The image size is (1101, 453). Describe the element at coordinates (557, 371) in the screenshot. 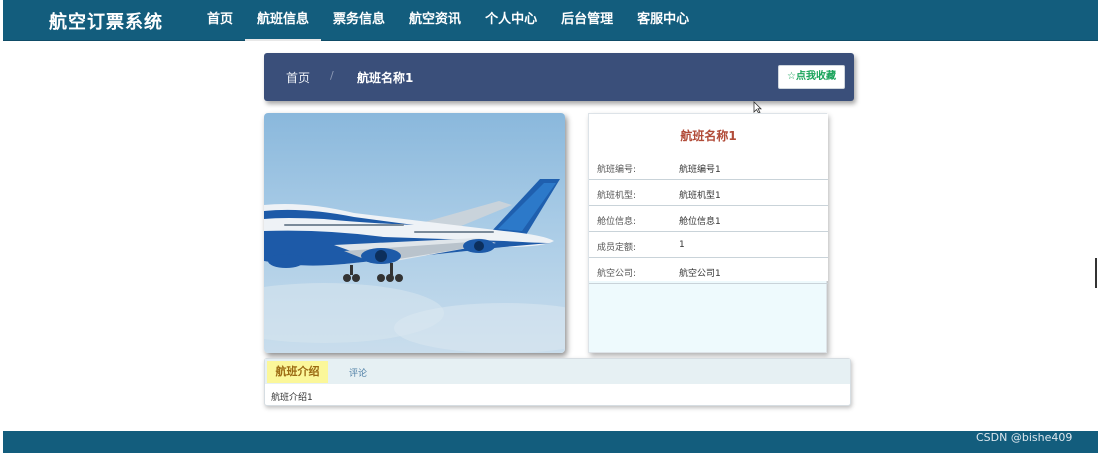

I see `tab-strip: 航班介绍 评论` at that location.